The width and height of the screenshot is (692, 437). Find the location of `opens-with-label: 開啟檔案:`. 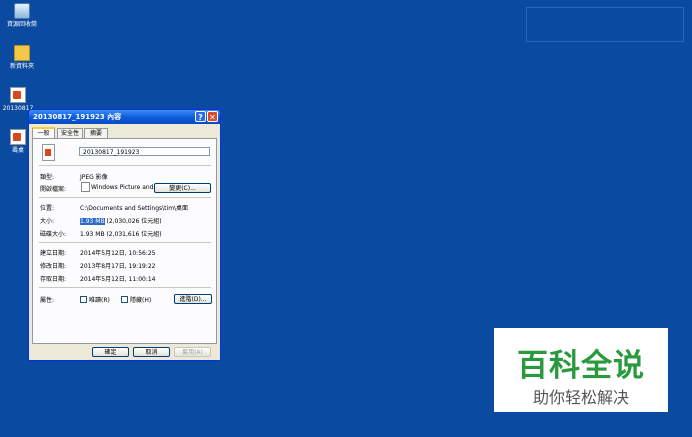

opens-with-label: 開啟檔案: is located at coordinates (53, 189).